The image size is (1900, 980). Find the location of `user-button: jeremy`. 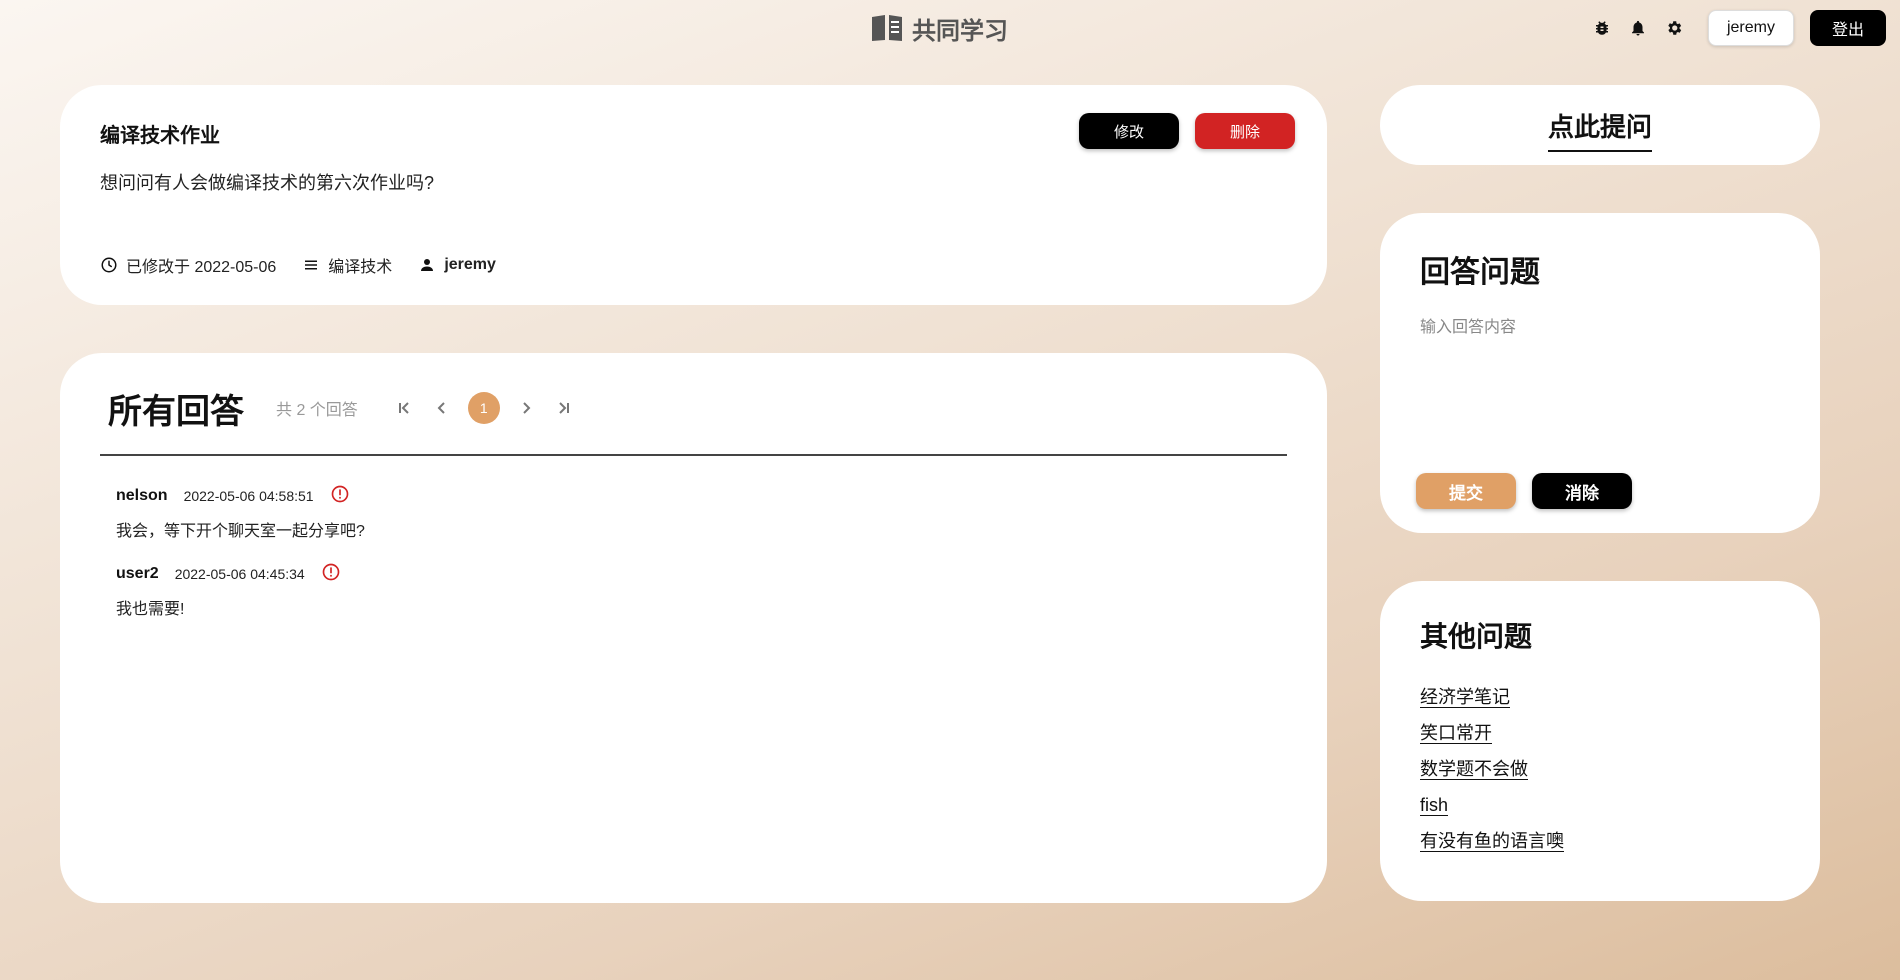

user-button: jeremy is located at coordinates (1750, 28).